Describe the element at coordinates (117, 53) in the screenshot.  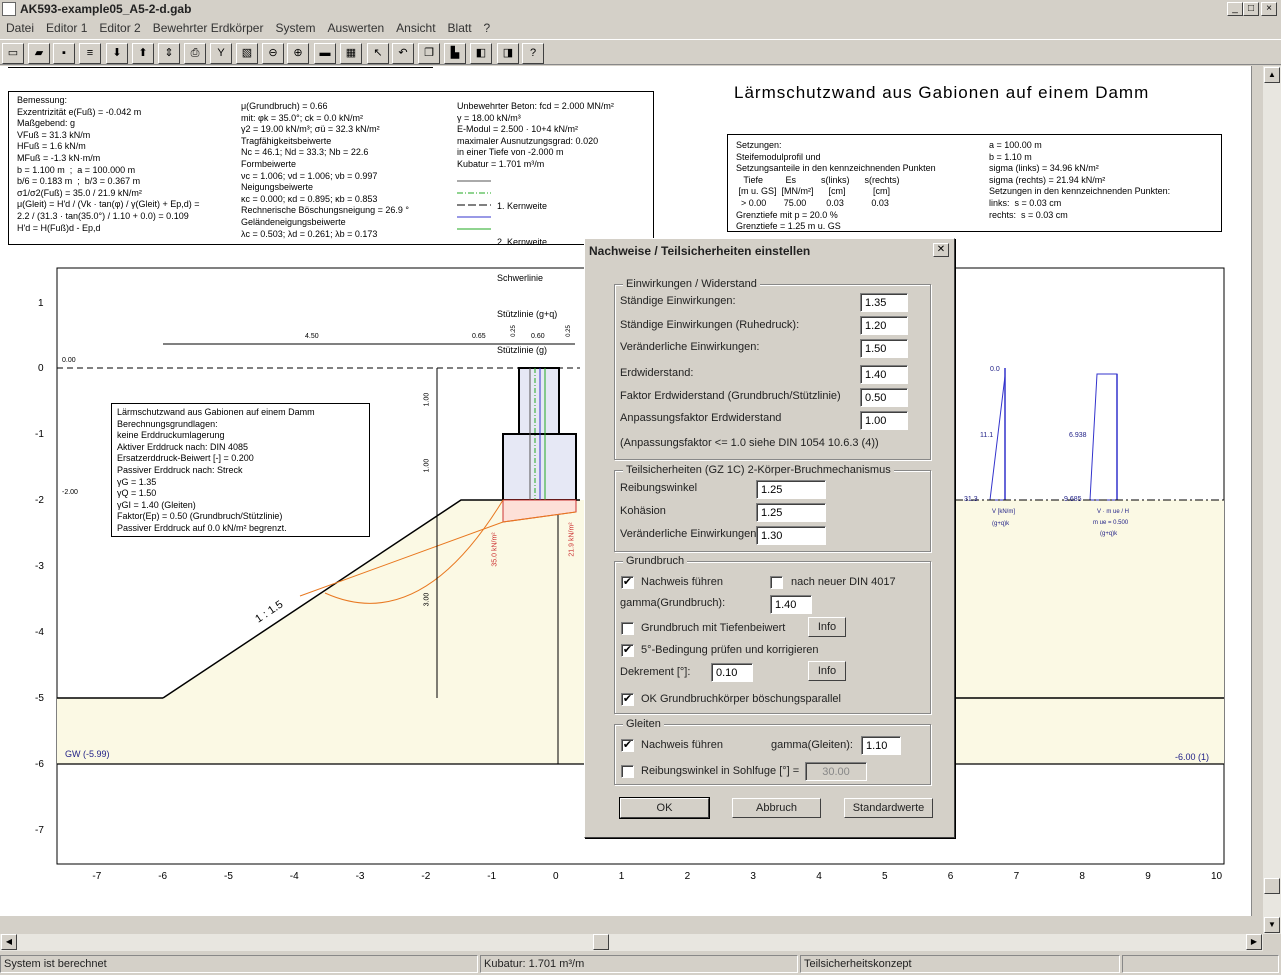
I see `arrow-down-icon: ⬇` at that location.